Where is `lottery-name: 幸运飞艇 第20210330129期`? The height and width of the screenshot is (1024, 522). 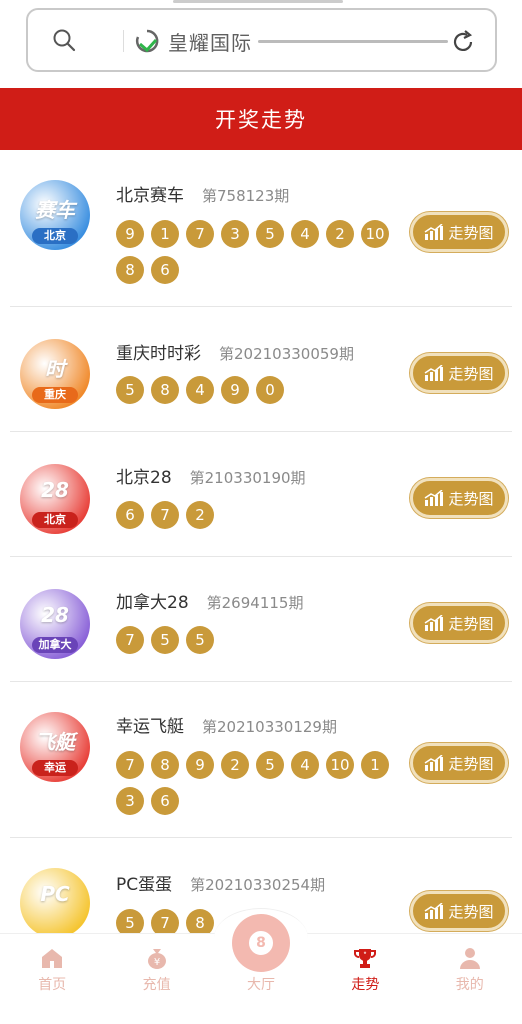
lottery-name: 幸运飞艇 第20210330129期 is located at coordinates (226, 724).